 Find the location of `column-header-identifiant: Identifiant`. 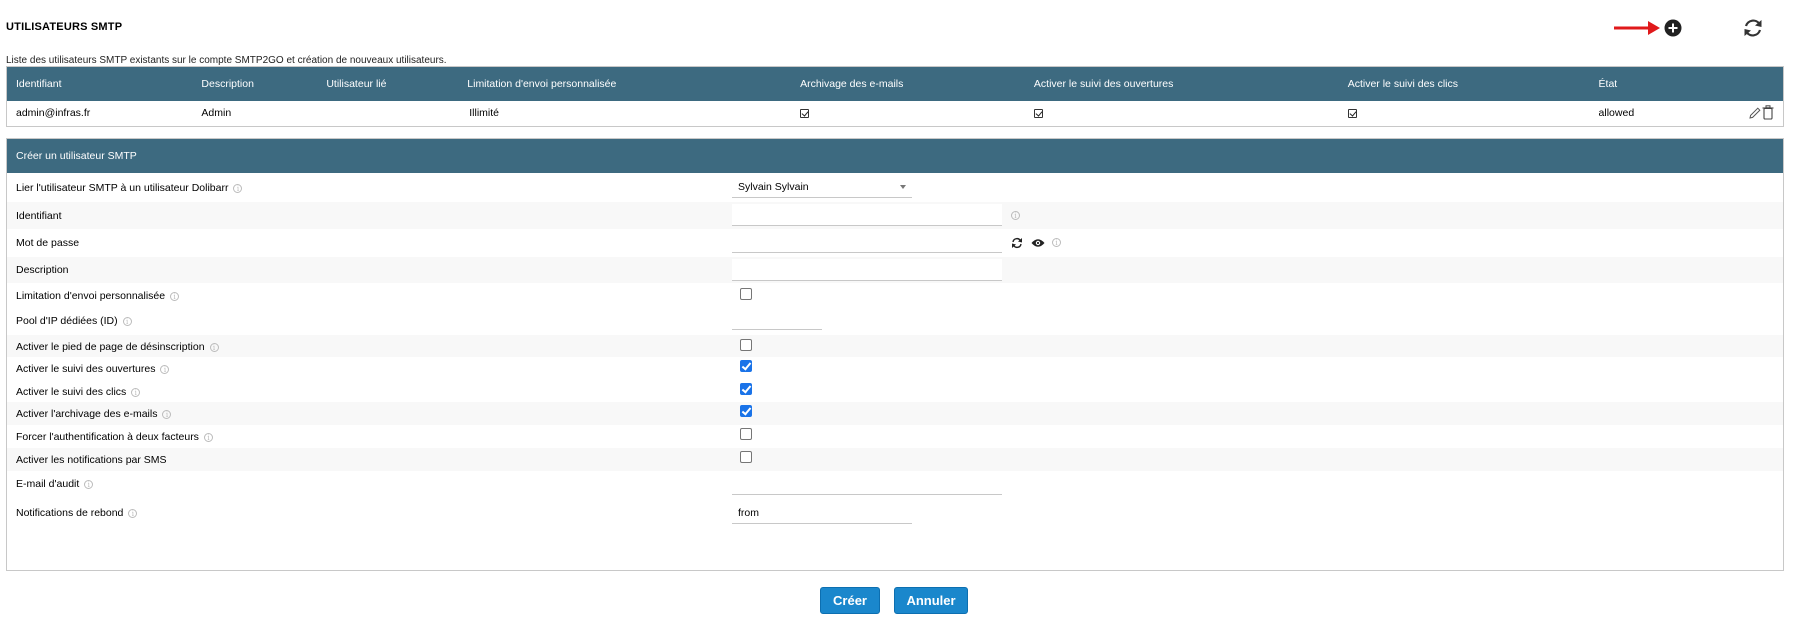

column-header-identifiant: Identifiant is located at coordinates (39, 83).